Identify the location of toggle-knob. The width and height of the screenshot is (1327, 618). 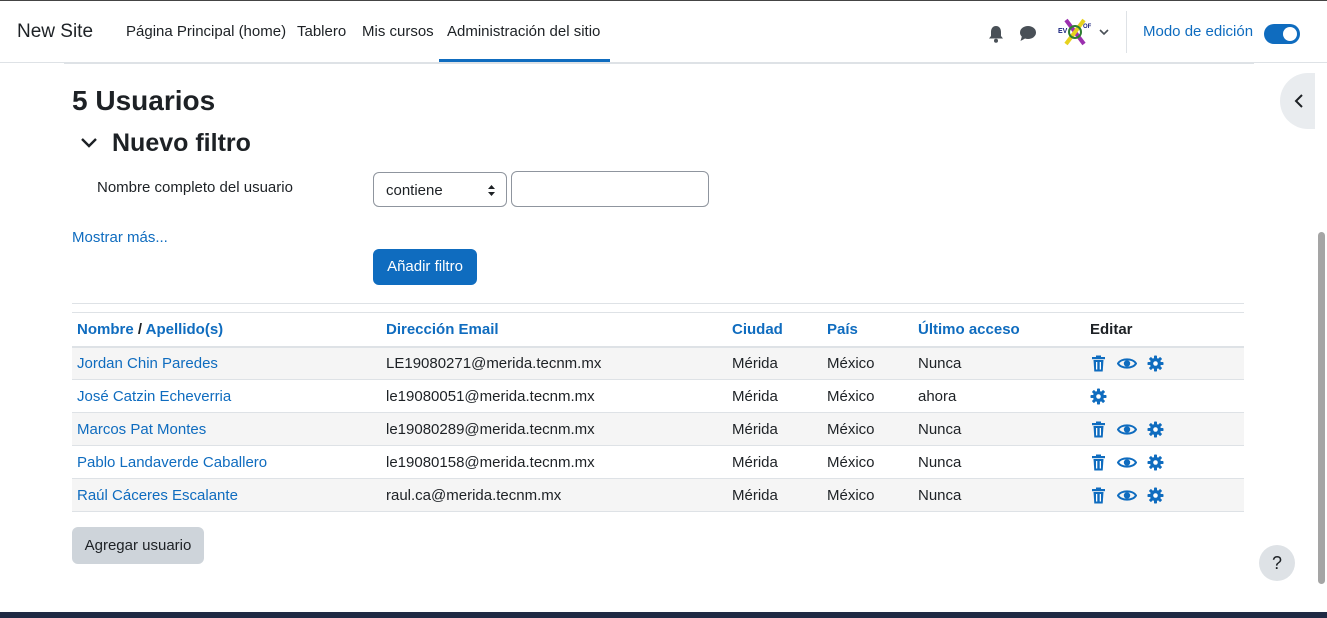
(1290, 34).